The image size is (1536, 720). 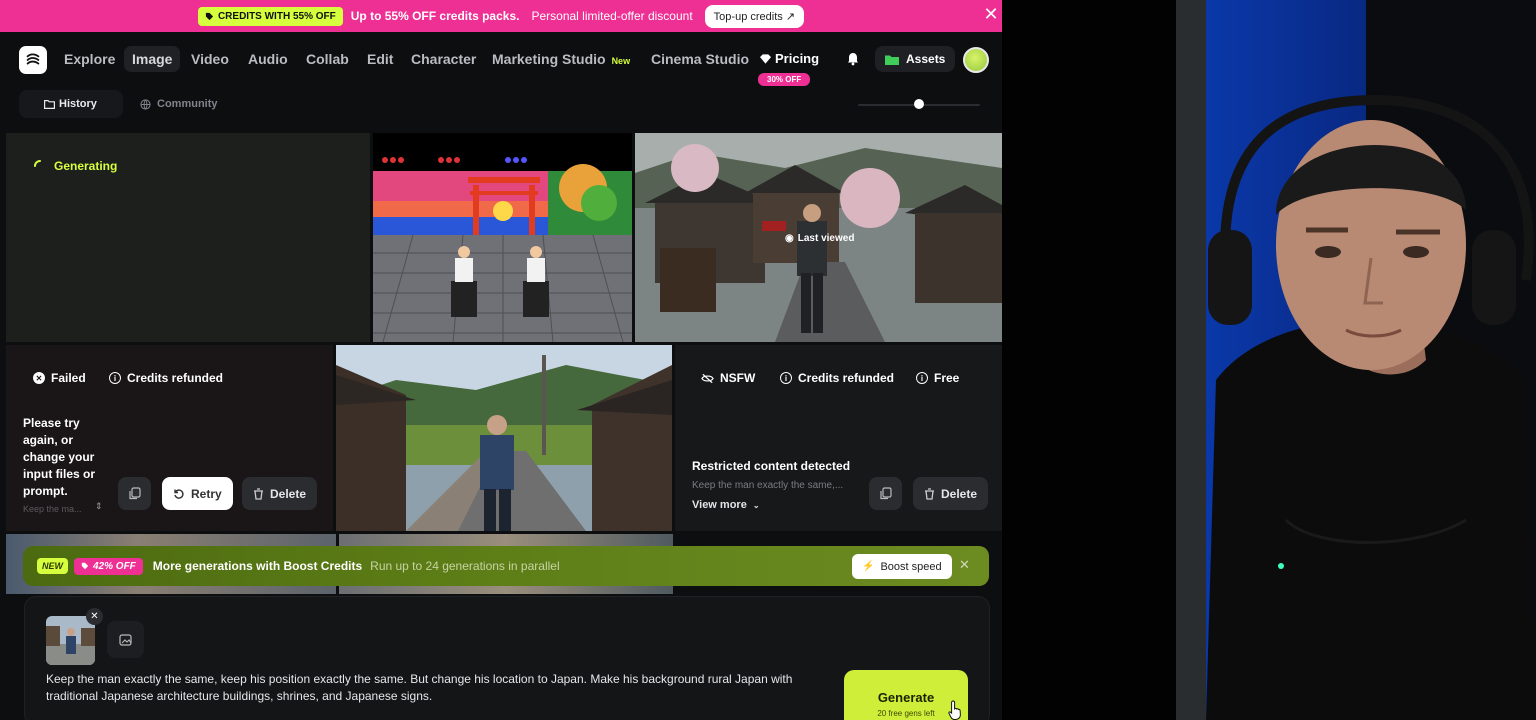 I want to click on lightning-icon: ⚡, so click(x=868, y=566).